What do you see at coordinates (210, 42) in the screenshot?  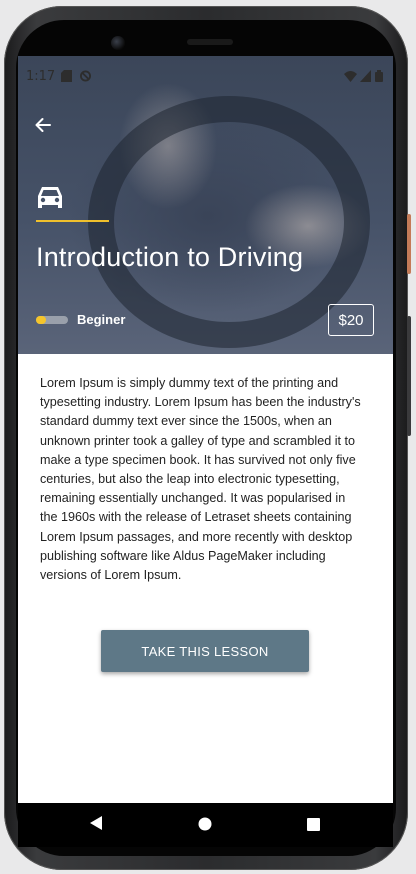 I see `earpiece-speaker` at bounding box center [210, 42].